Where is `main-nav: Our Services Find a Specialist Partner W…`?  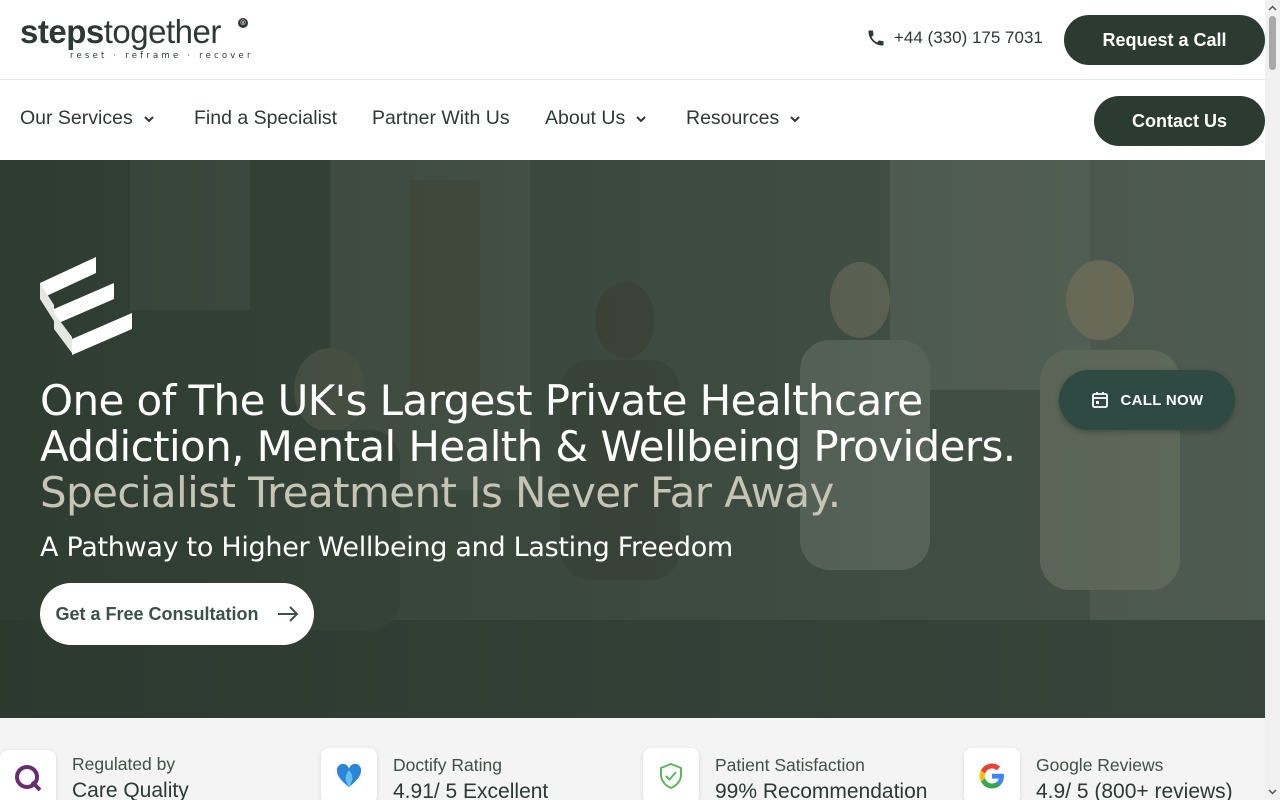
main-nav: Our Services Find a Specialist Partner W… is located at coordinates (632, 120).